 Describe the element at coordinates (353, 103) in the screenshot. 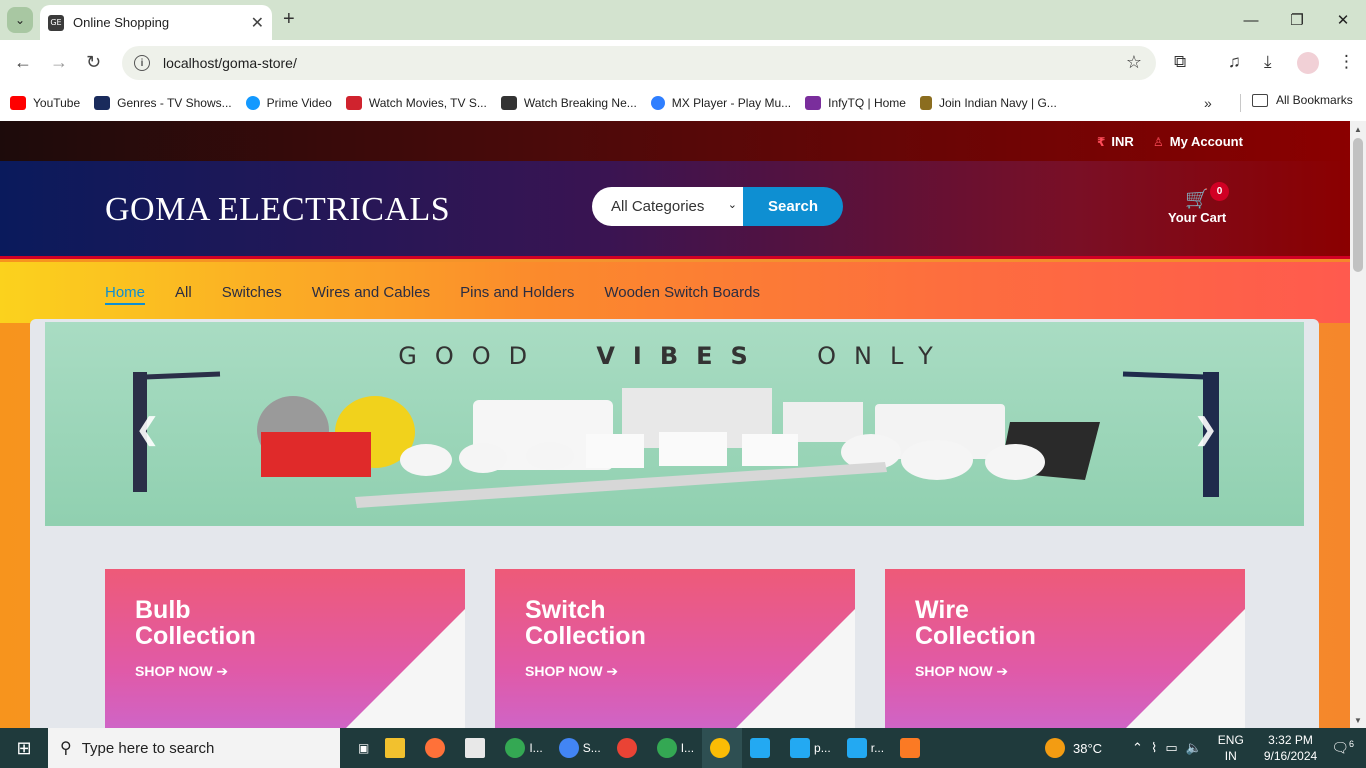

I see `movies-icon` at that location.